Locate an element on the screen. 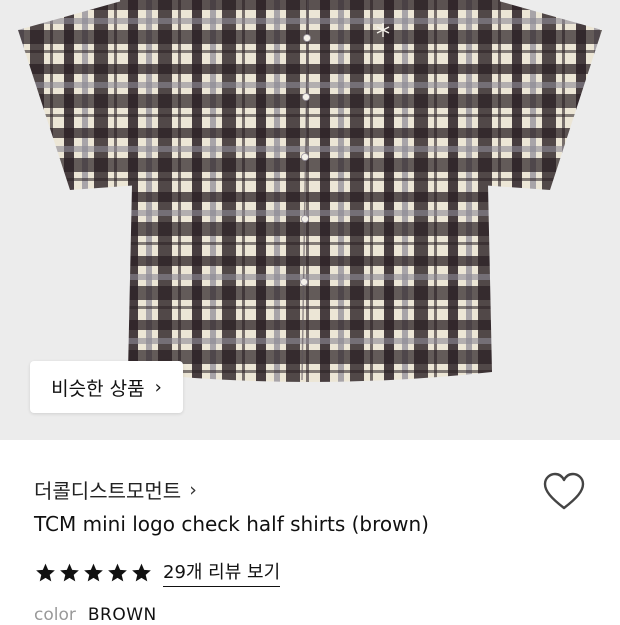  rating-row: 29개 리뷰 보기 is located at coordinates (157, 572).